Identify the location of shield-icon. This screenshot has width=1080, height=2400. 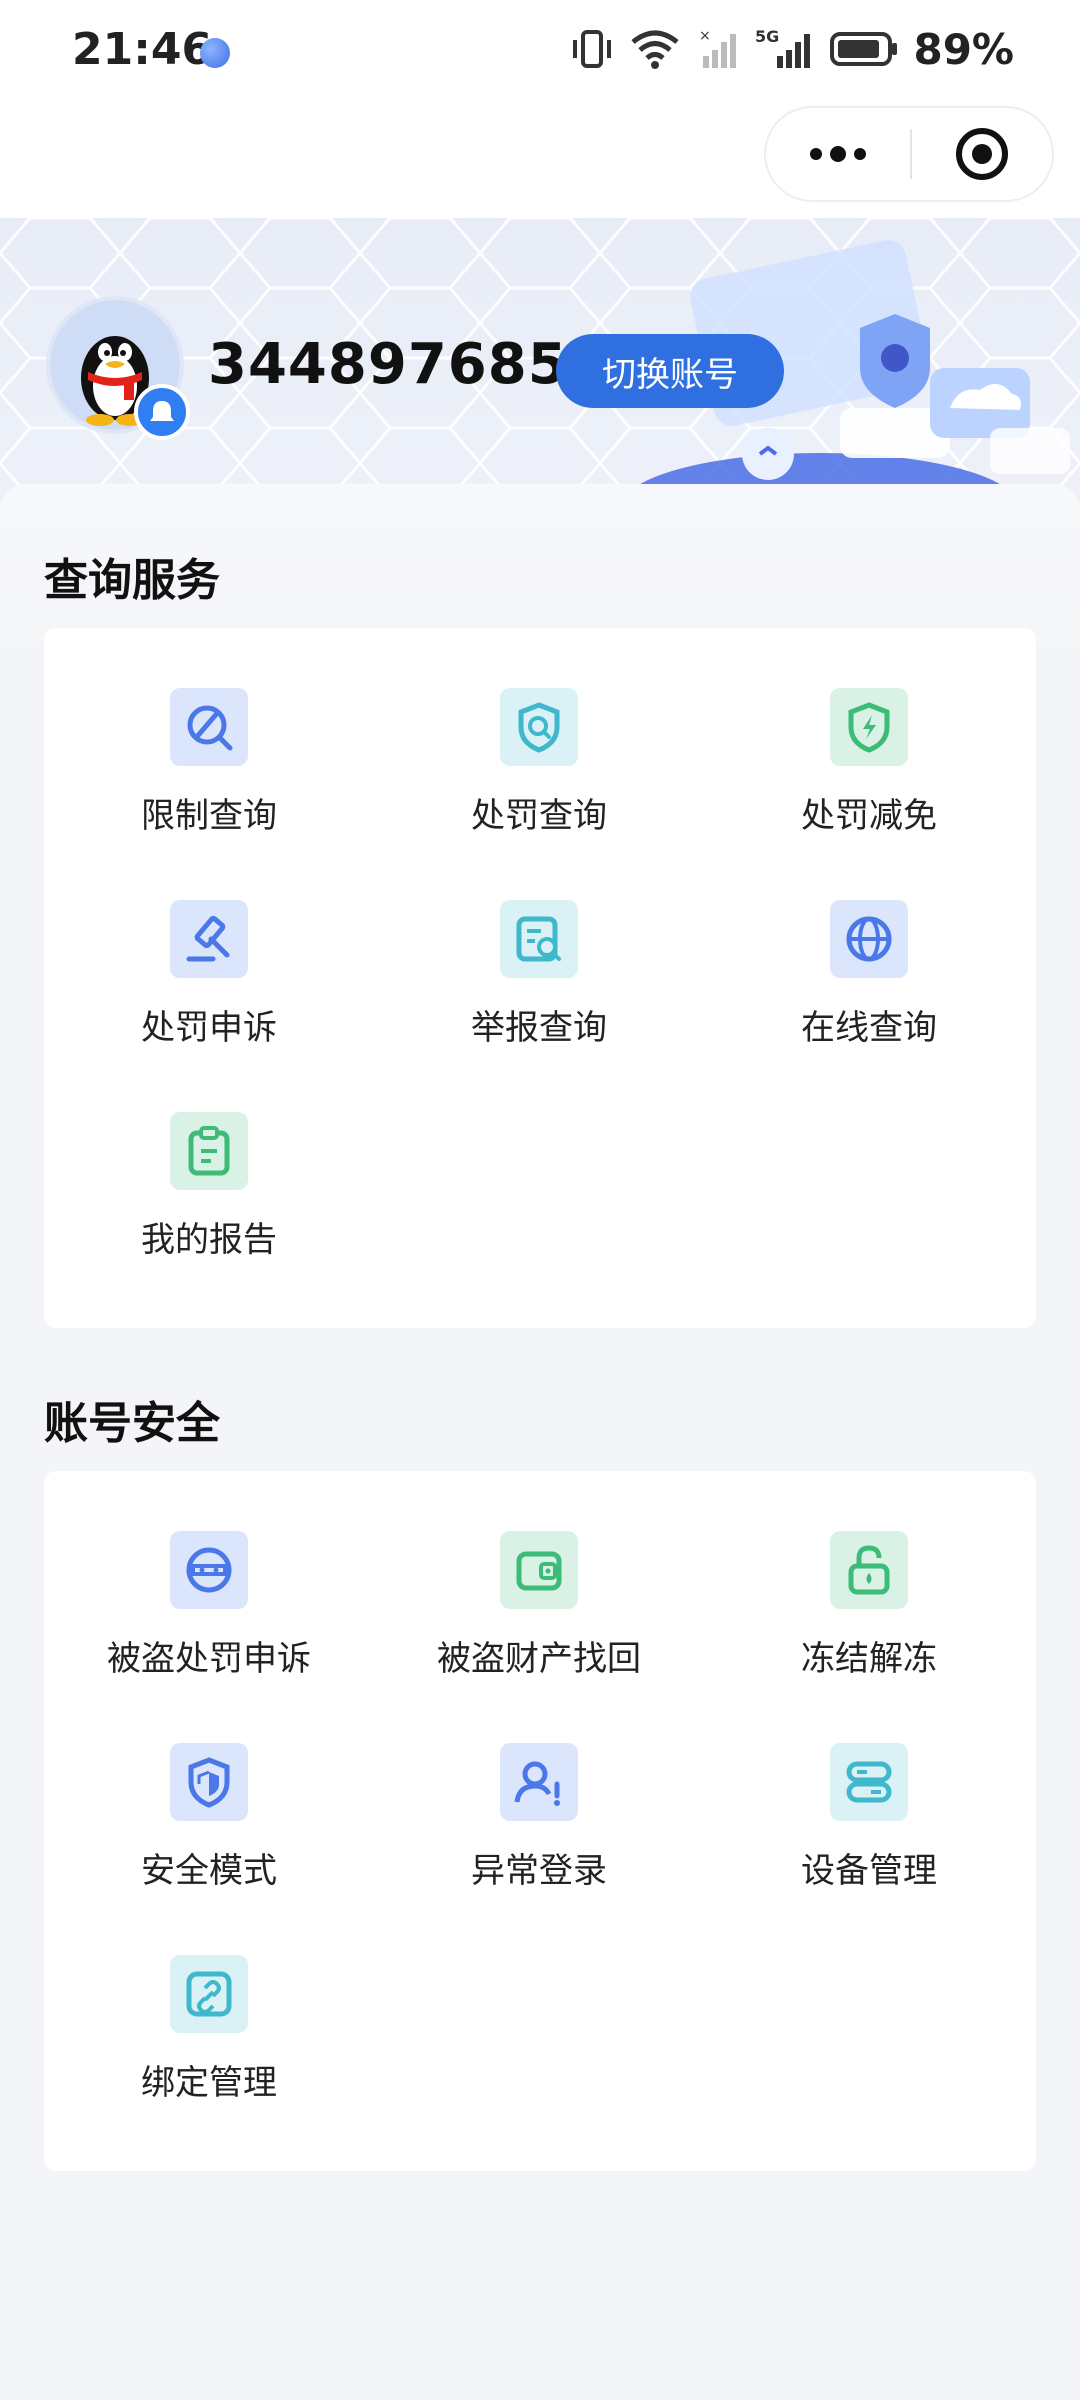
(209, 1782).